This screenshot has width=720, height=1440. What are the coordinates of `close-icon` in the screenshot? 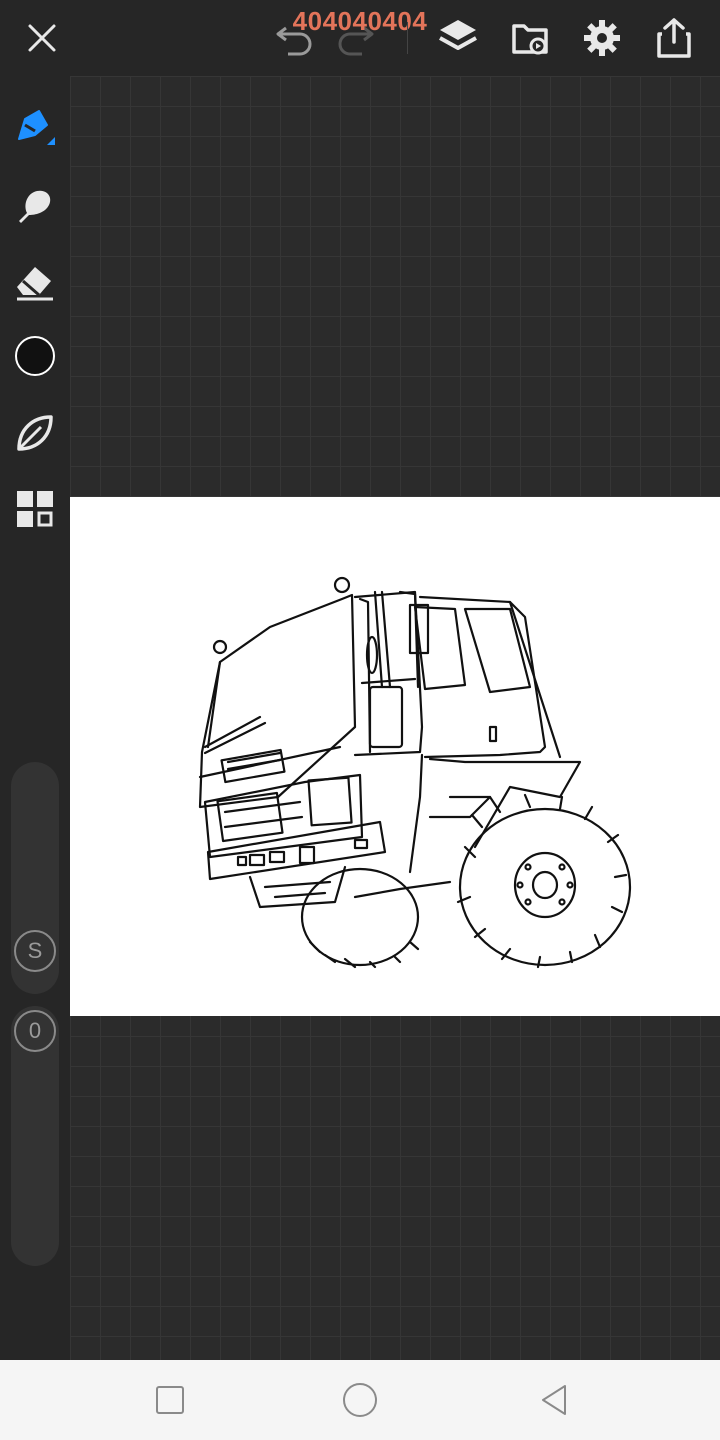 It's located at (42, 38).